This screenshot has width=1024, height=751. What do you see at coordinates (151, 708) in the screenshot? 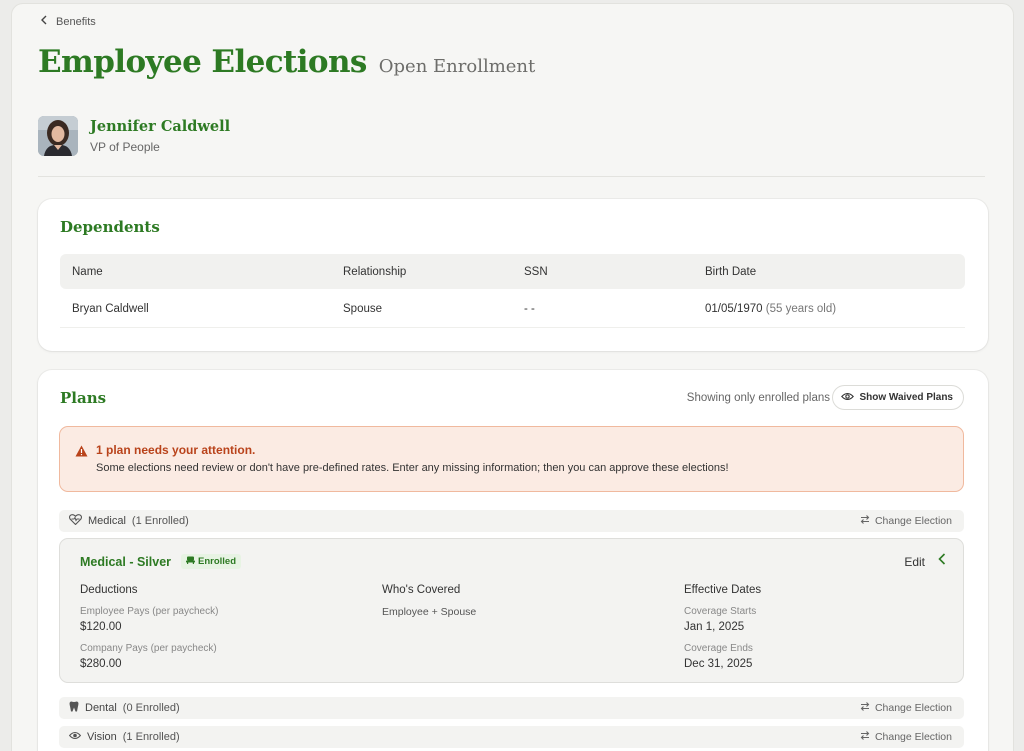
I see `category-count: (0 Enrolled)` at bounding box center [151, 708].